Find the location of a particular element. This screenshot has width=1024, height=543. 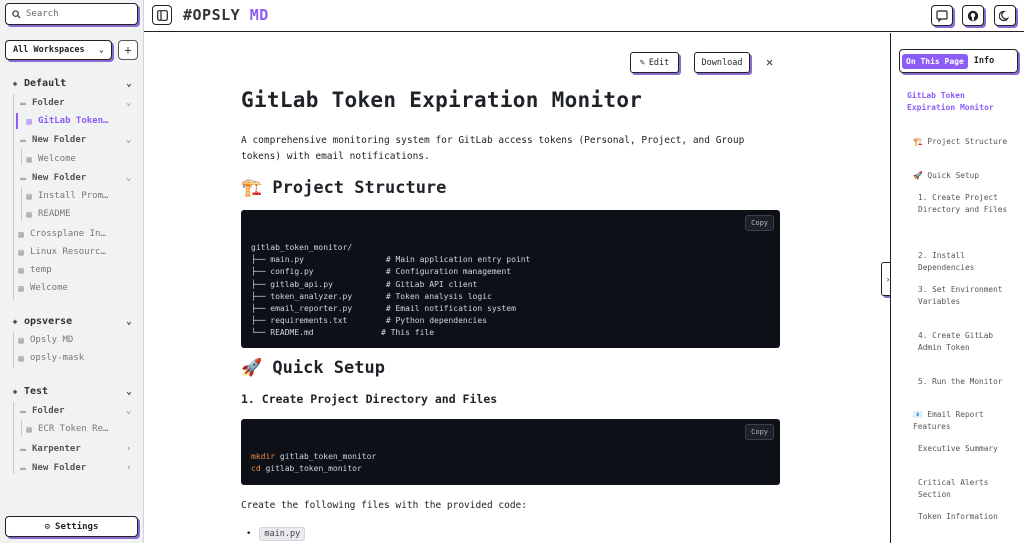

toc-link: 🏗️ Project Structure is located at coordinates (963, 142).